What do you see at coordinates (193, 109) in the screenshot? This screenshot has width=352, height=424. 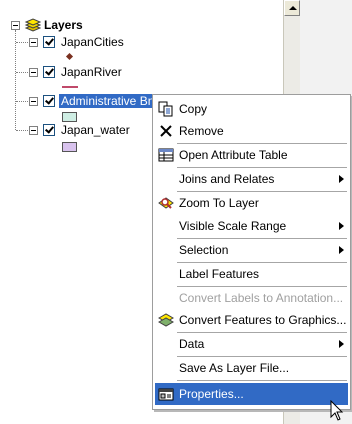 I see `menu-item-label: Copy` at bounding box center [193, 109].